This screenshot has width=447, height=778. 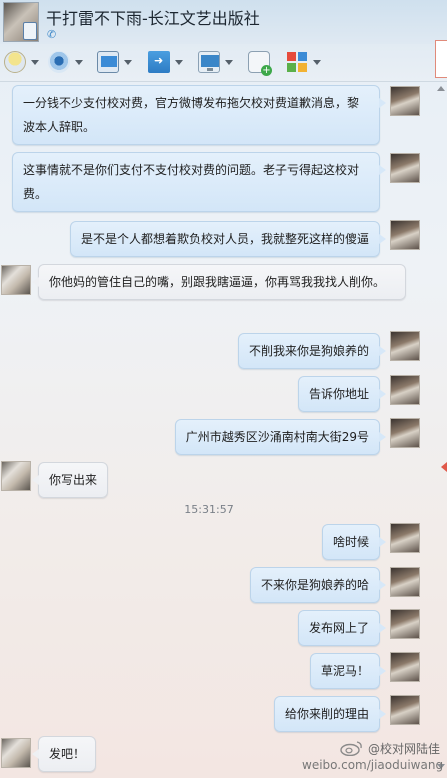 I want to click on apps-button, so click(x=303, y=62).